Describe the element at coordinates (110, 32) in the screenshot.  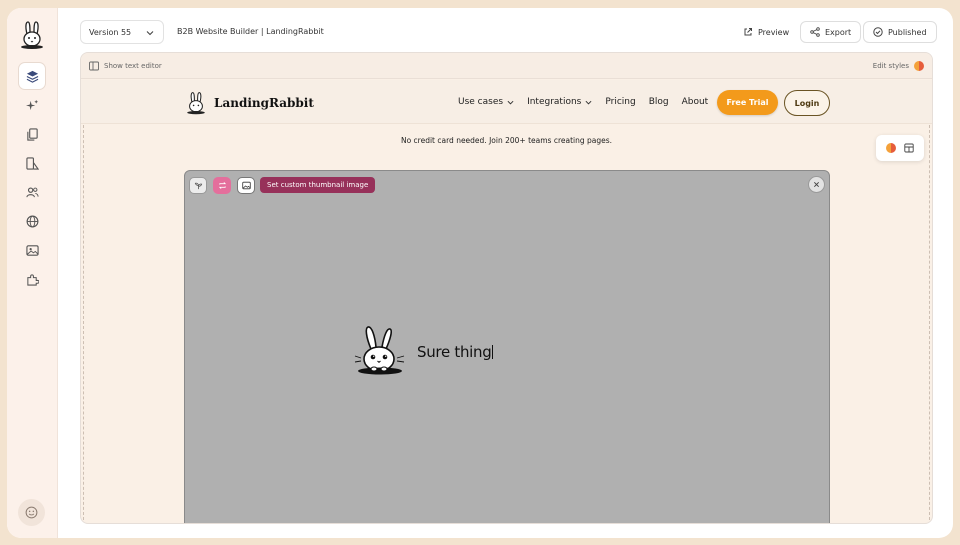
I see `version-label: Version 55` at that location.